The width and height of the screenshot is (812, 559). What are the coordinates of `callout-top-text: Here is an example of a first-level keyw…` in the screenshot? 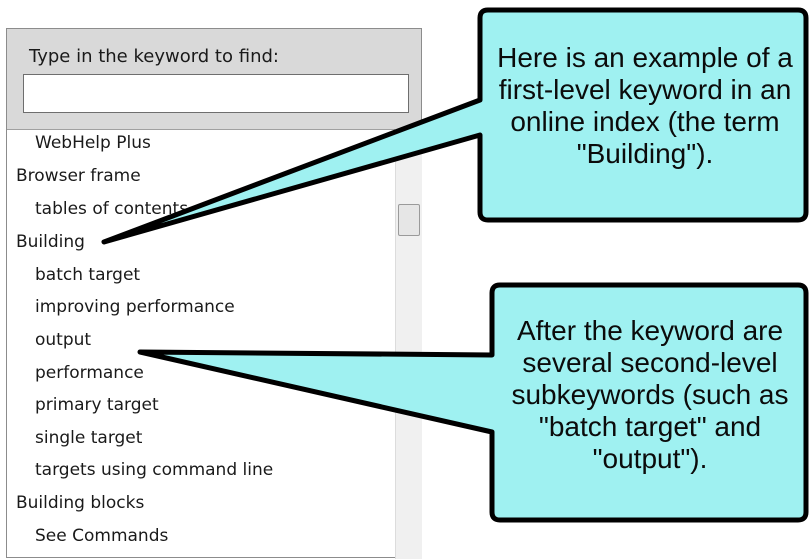 It's located at (645, 105).